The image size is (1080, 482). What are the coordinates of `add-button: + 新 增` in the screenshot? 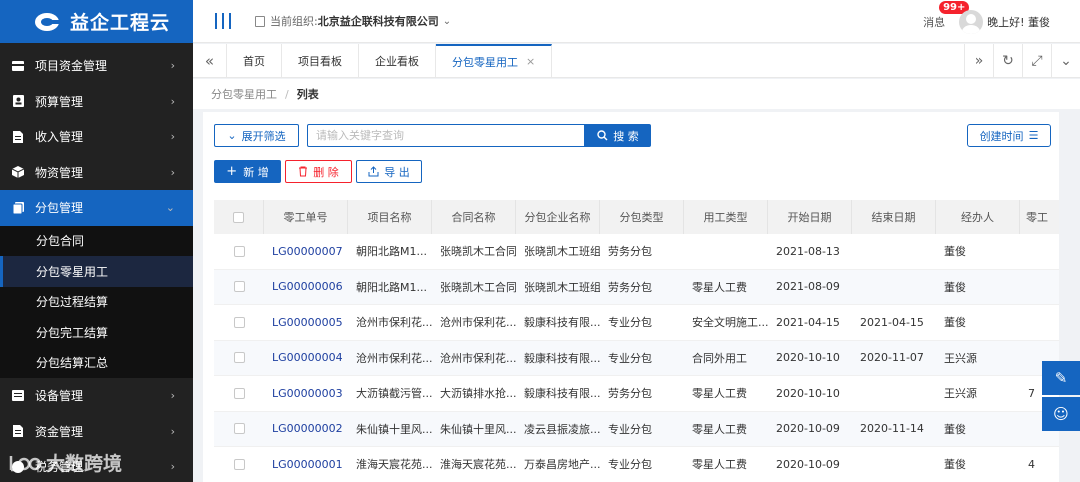 It's located at (247, 171).